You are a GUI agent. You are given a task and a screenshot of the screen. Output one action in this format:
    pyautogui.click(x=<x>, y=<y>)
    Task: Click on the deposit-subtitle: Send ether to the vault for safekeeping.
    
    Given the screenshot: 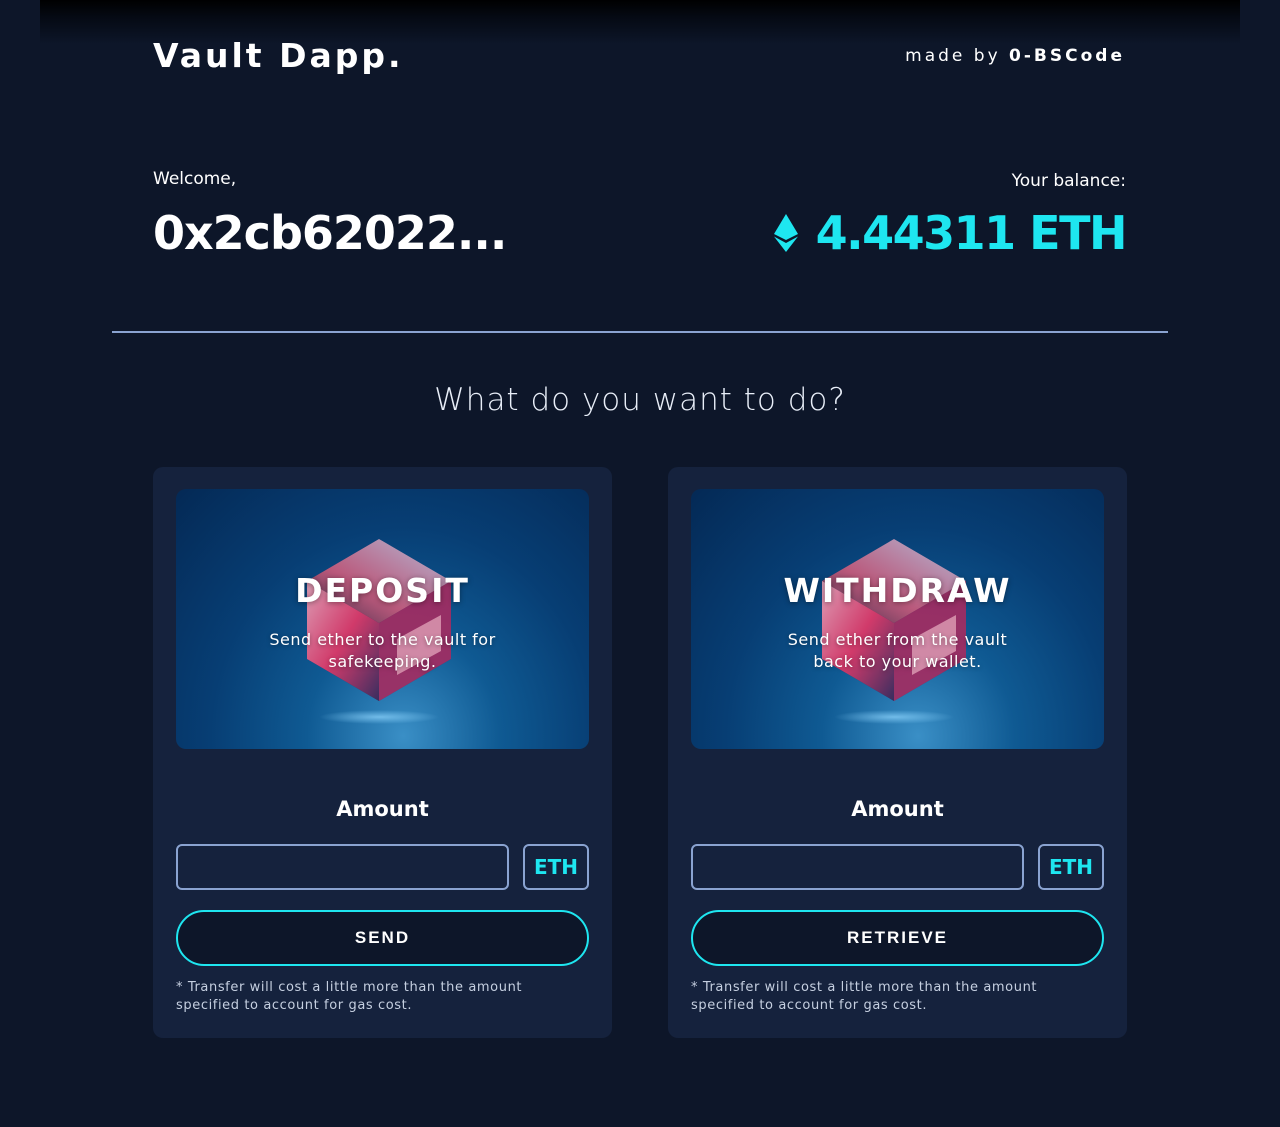 What is the action you would take?
    pyautogui.click(x=382, y=650)
    